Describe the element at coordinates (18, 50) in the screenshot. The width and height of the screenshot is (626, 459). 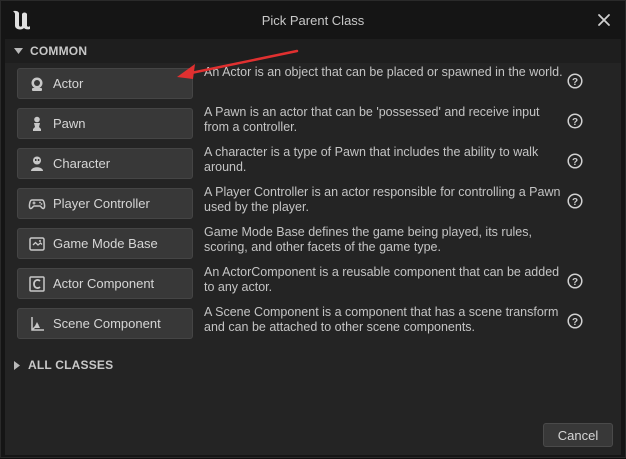
I see `collapse-triangle-icon` at that location.